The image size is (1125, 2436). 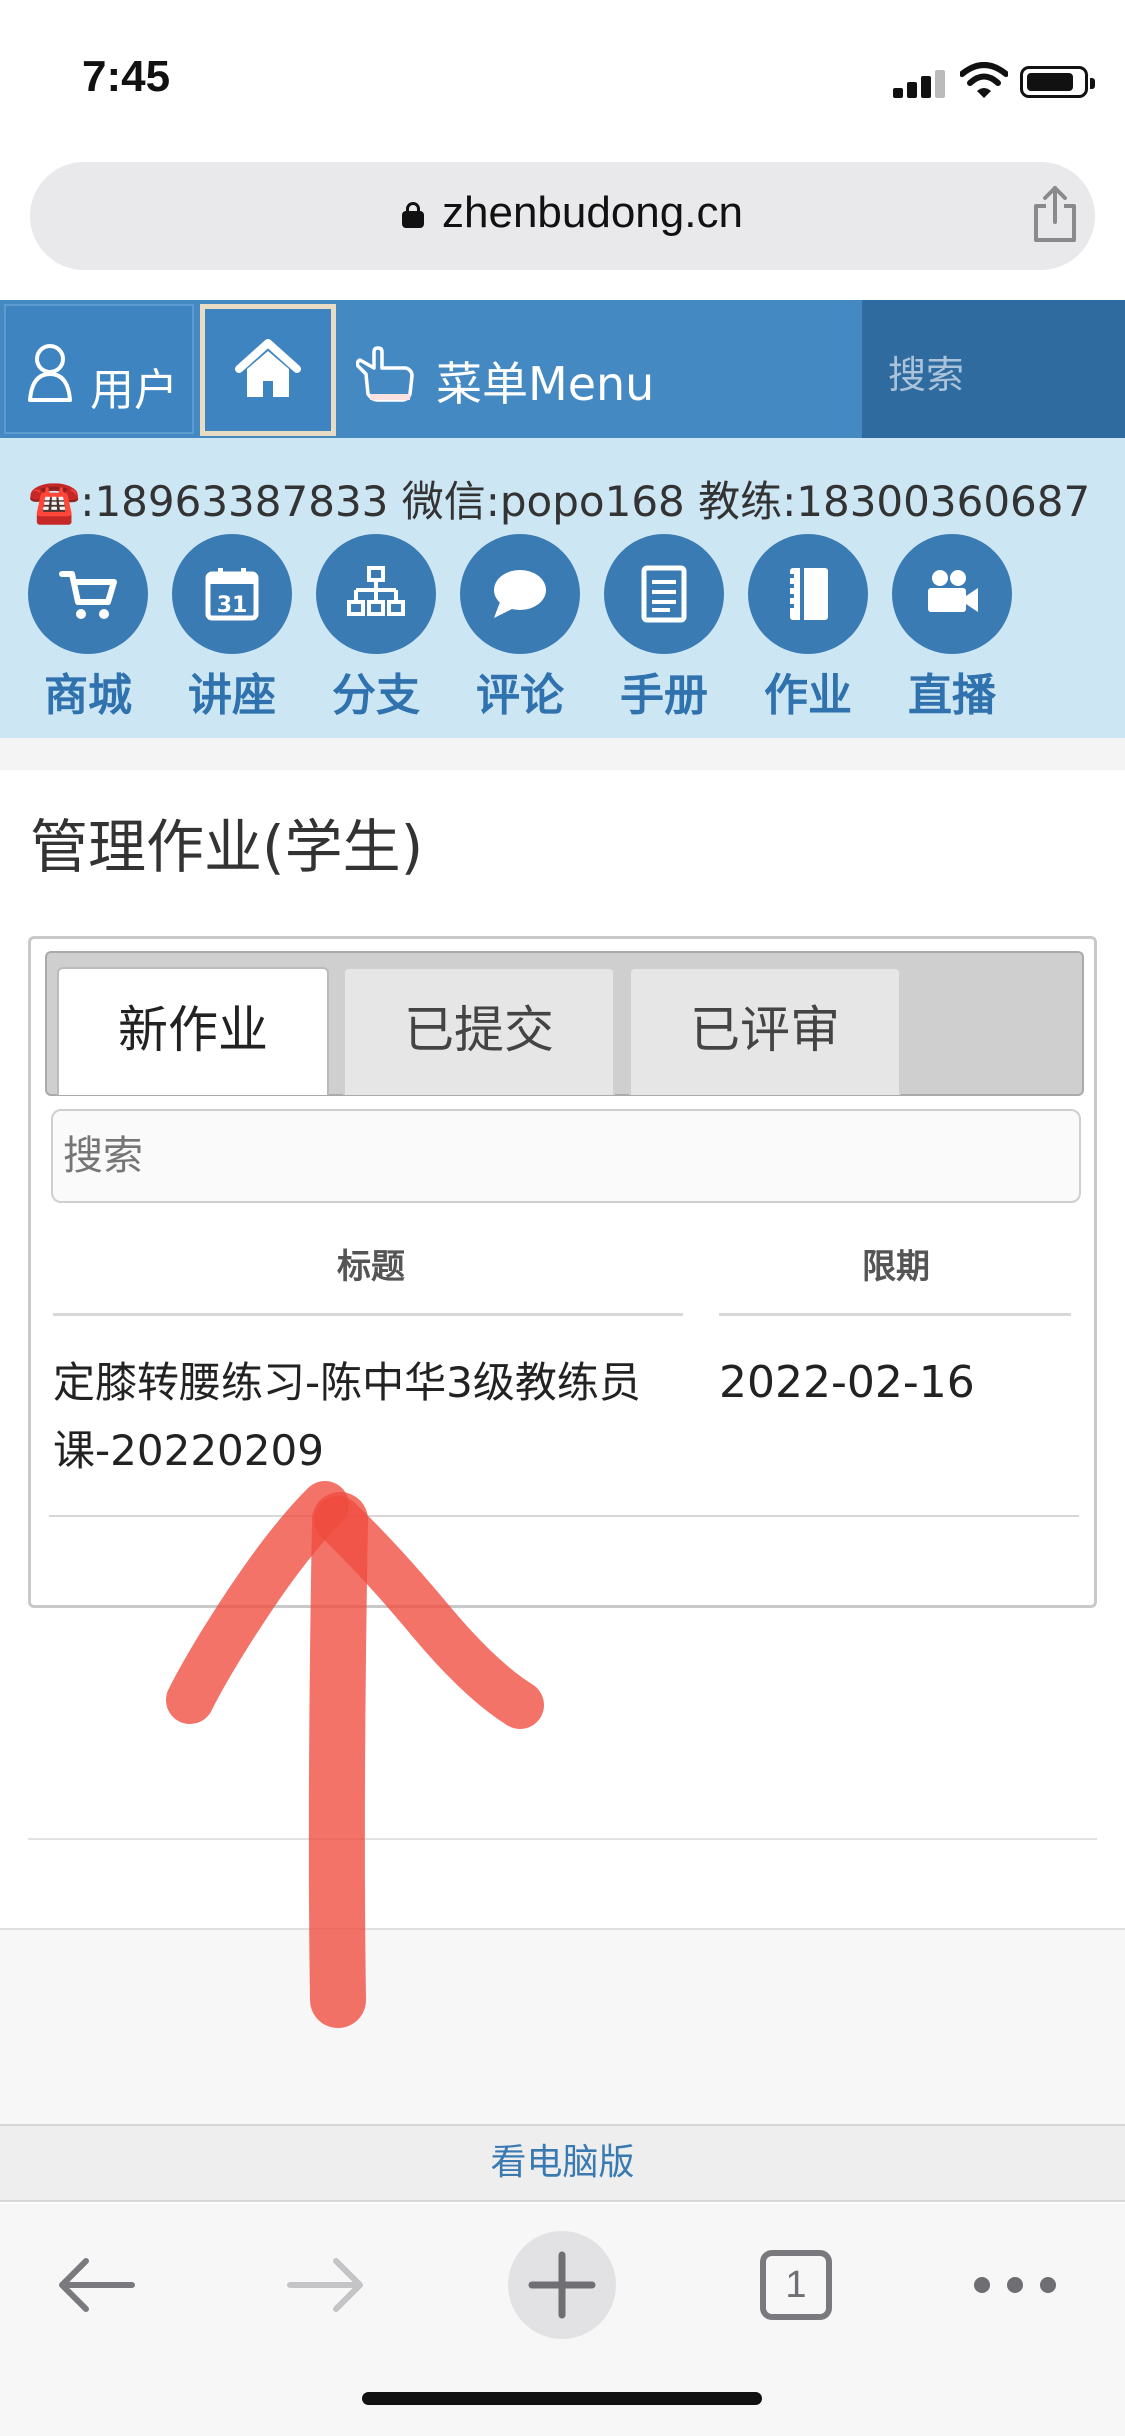 What do you see at coordinates (585, 501) in the screenshot?
I see `contact-text: :18963387833 微信:popo168 教练:18300360687` at bounding box center [585, 501].